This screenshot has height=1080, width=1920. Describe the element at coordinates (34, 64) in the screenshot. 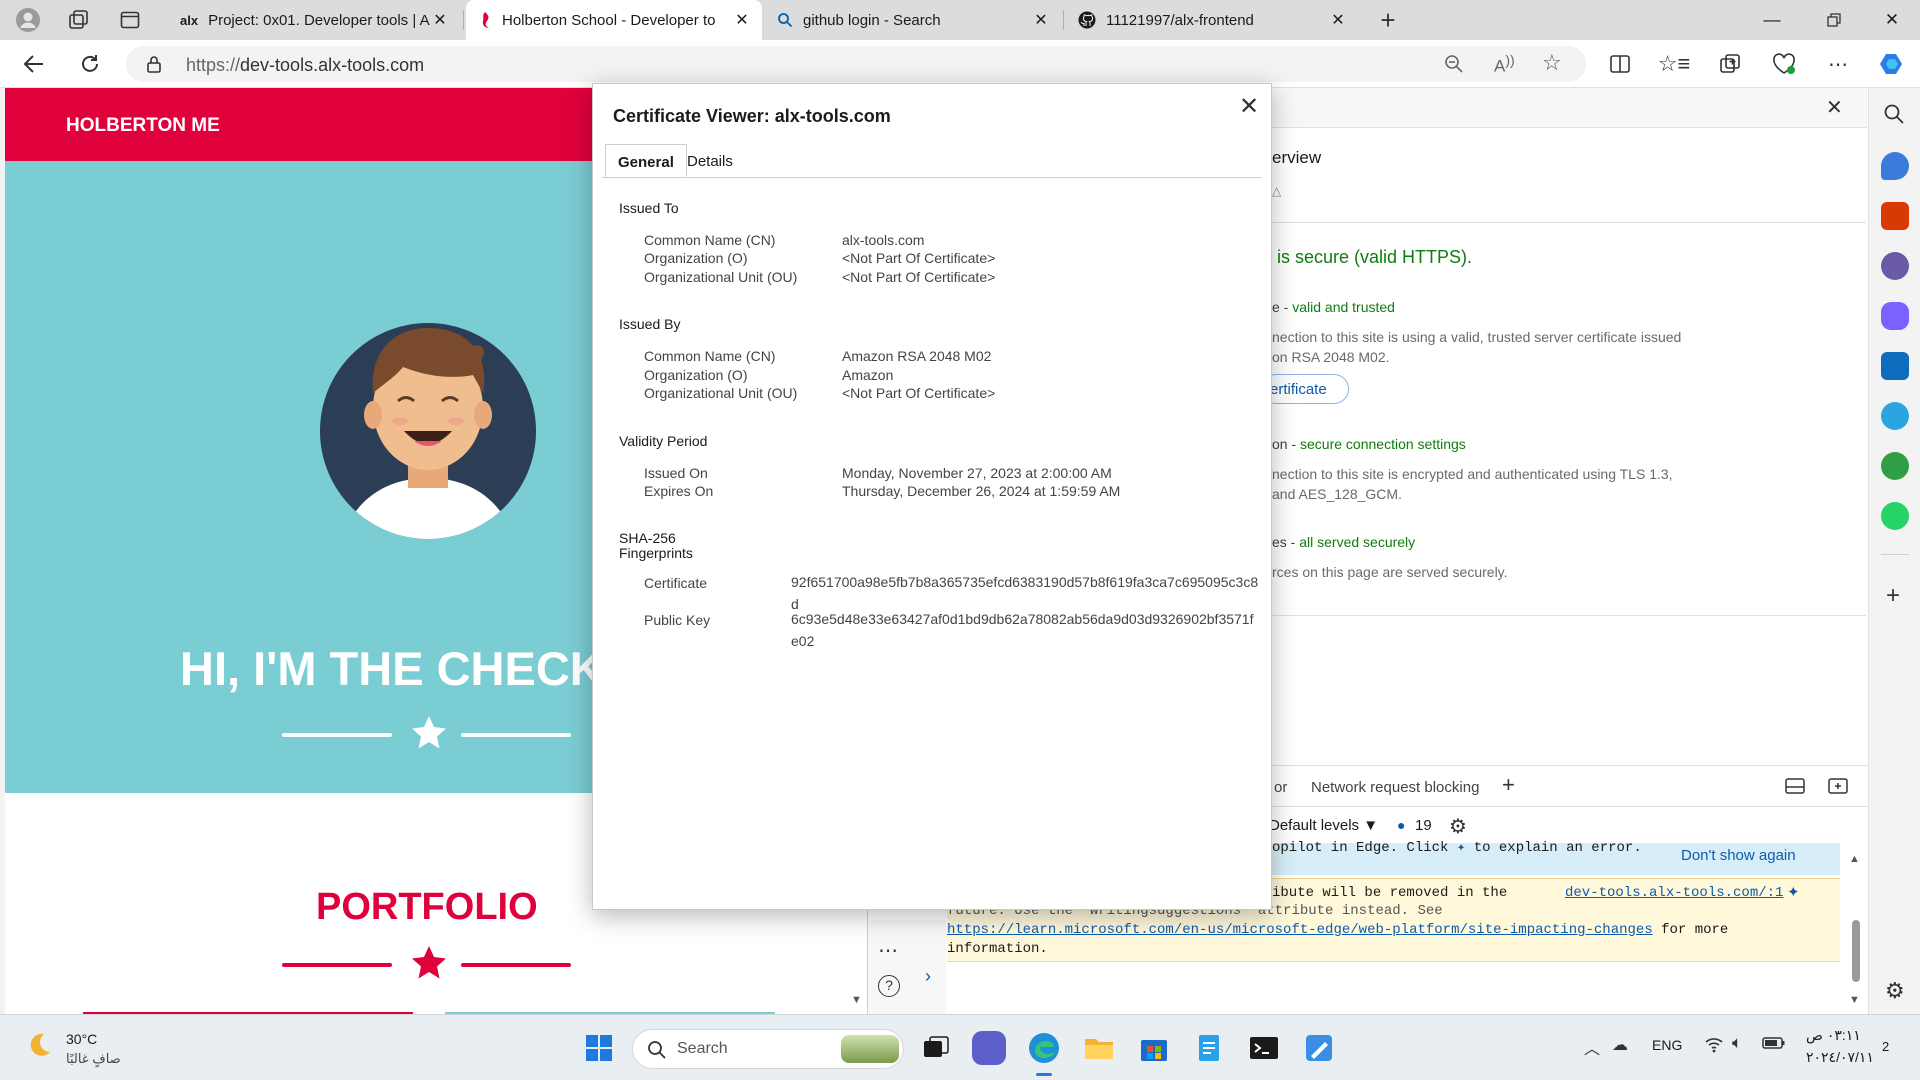

I see `back-icon` at that location.